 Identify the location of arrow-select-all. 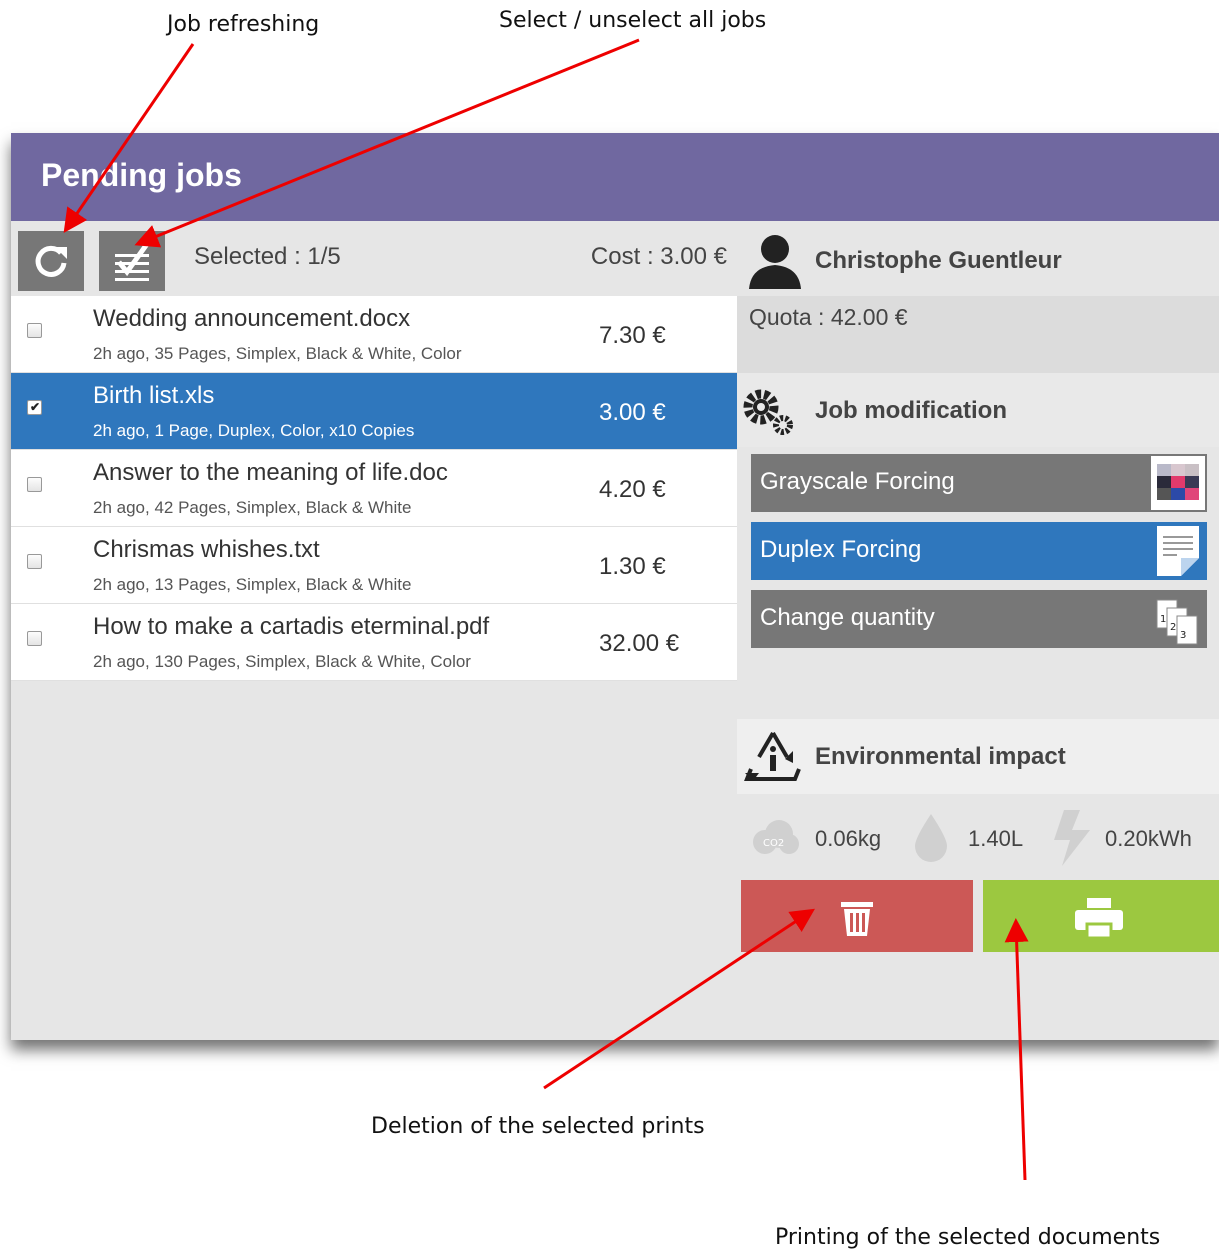
(387, 143).